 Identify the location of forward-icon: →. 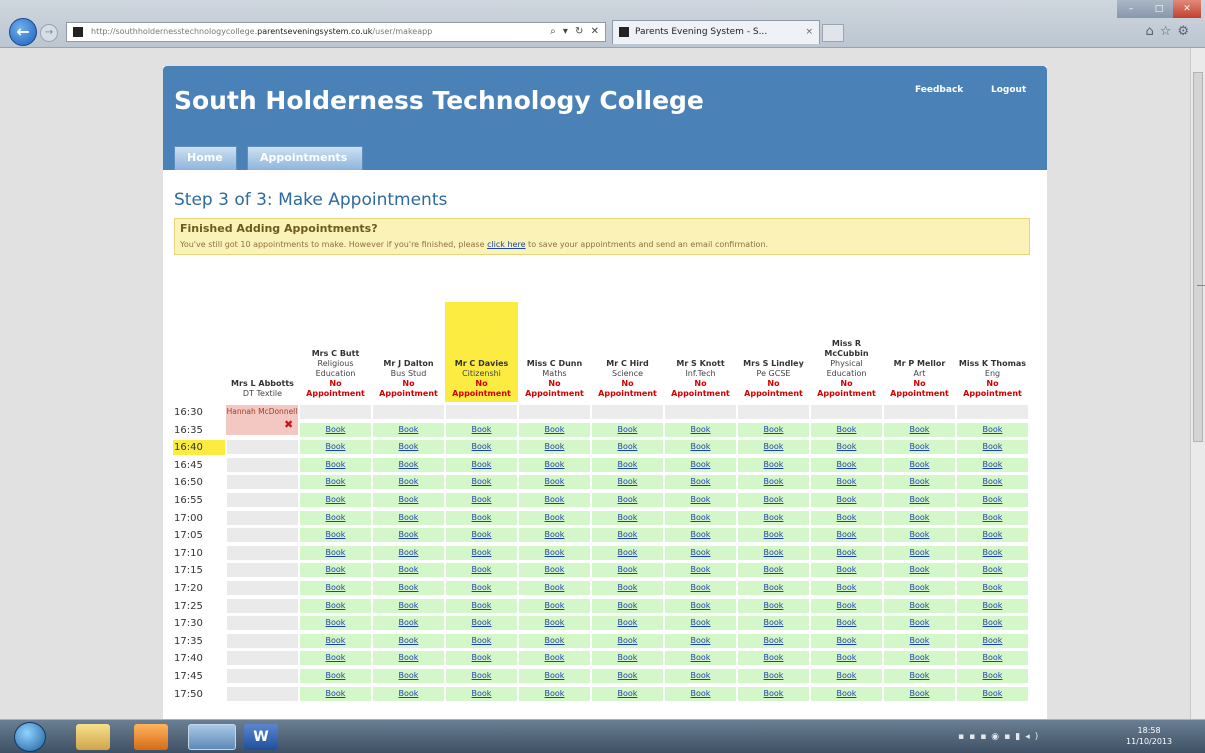
(49, 33).